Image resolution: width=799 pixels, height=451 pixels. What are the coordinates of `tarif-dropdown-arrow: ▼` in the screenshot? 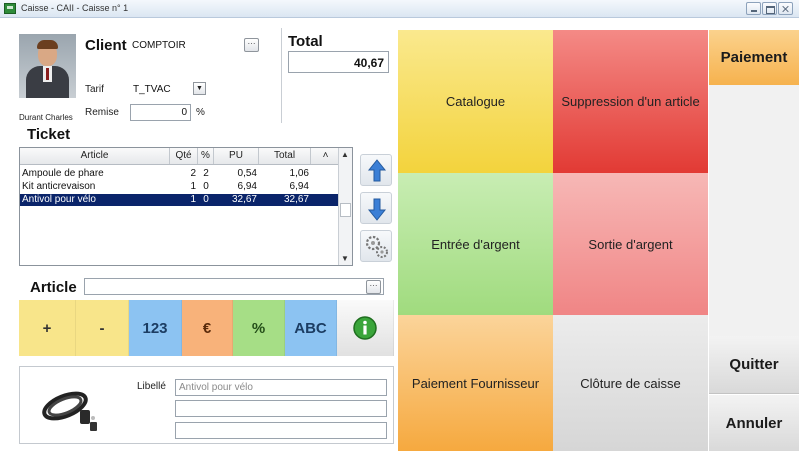 It's located at (199, 88).